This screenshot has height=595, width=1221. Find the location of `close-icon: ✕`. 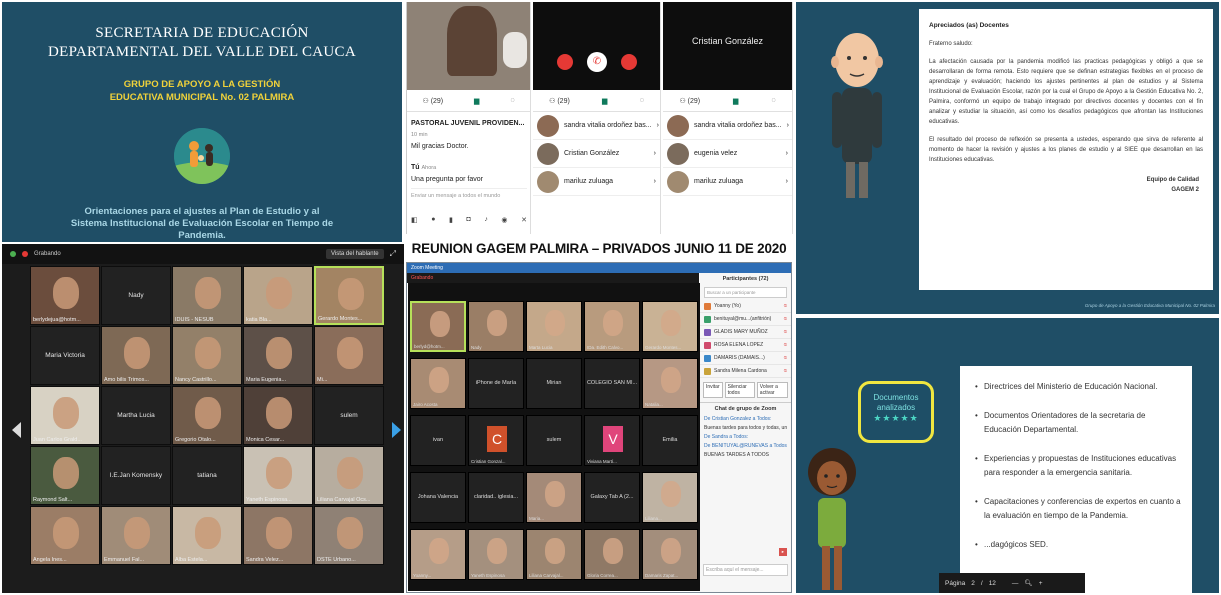

close-icon: ✕ is located at coordinates (524, 220).